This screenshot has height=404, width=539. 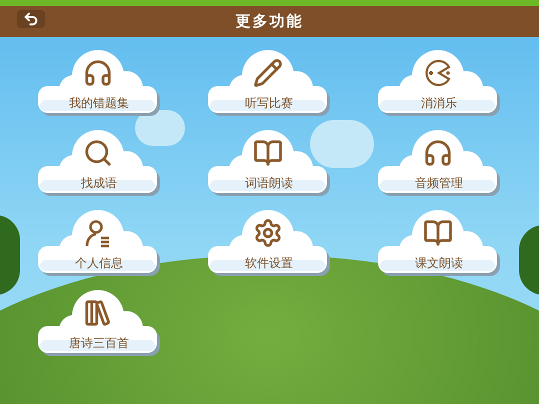 I want to click on cloud-menu-button: 听写比赛, so click(x=269, y=83).